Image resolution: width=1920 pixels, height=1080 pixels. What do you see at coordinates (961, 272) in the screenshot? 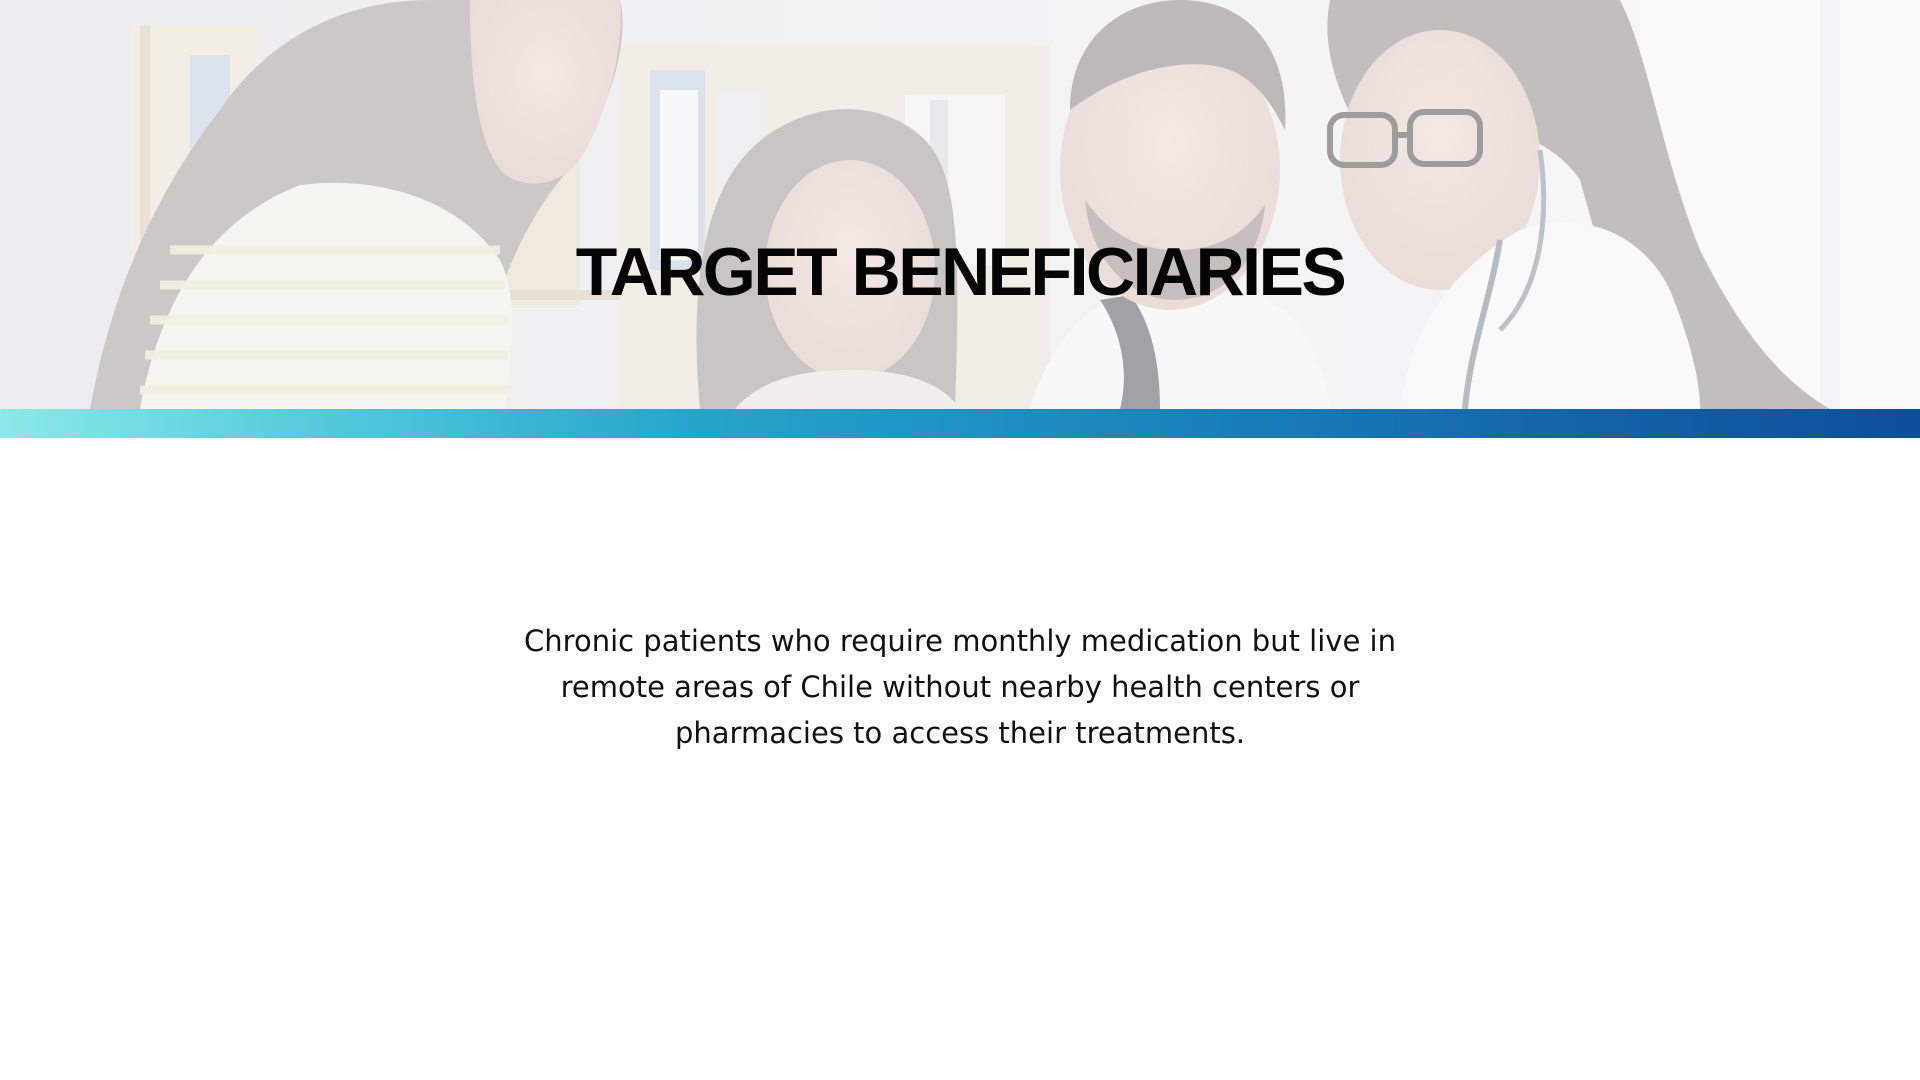
I see `slide-title: TARGET BENEFICIARIES` at bounding box center [961, 272].